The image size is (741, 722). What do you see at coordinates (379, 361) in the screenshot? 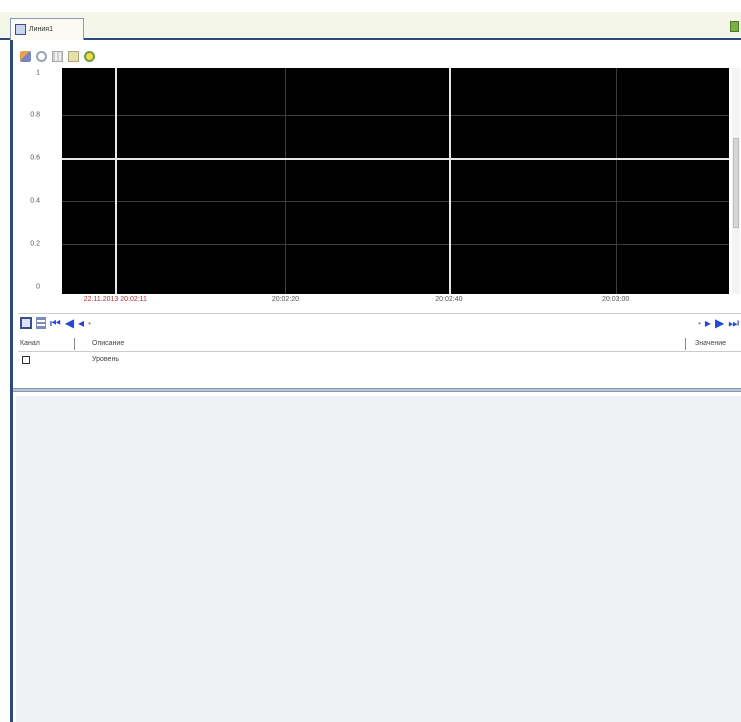
I see `channel-table: Канал Описание Значение Уровень` at bounding box center [379, 361].